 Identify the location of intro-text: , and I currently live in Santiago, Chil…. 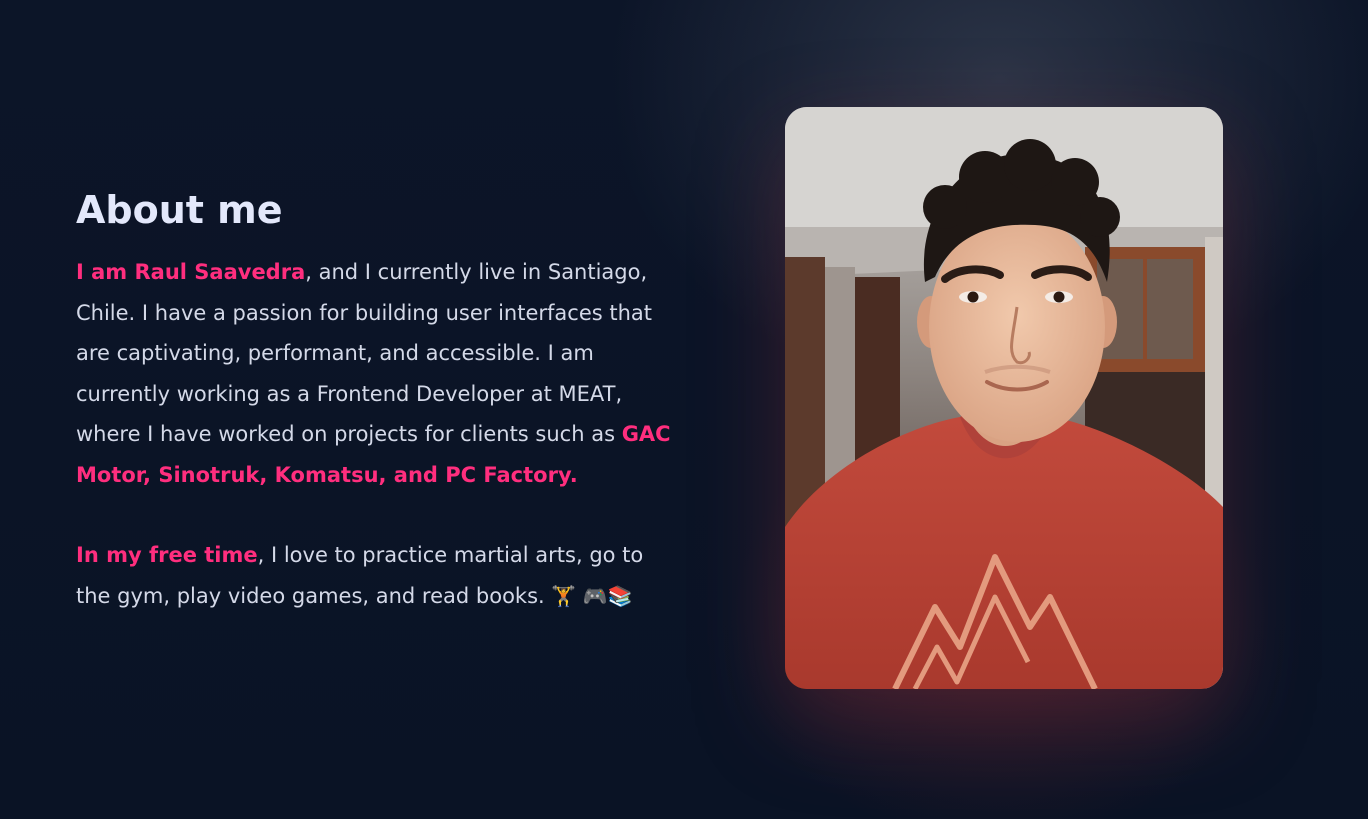
(364, 353).